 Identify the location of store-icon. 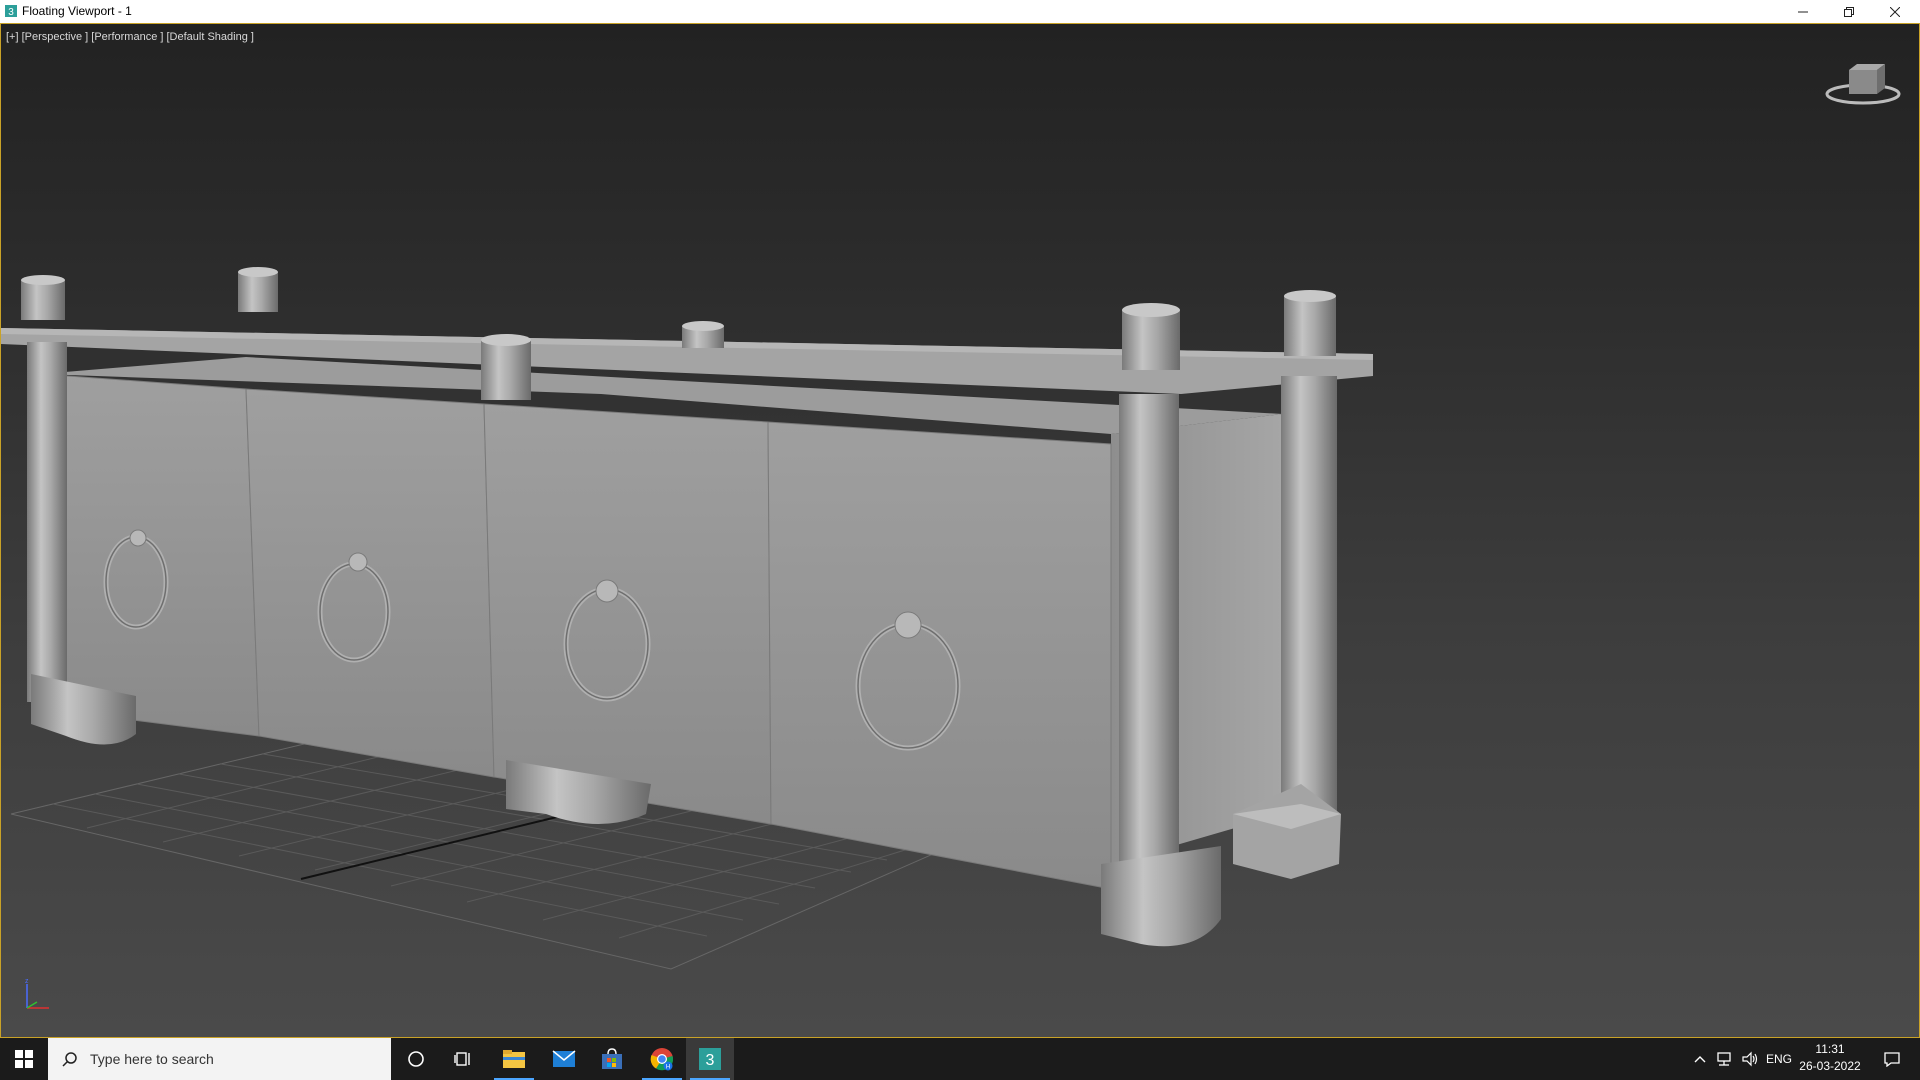
(612, 1058).